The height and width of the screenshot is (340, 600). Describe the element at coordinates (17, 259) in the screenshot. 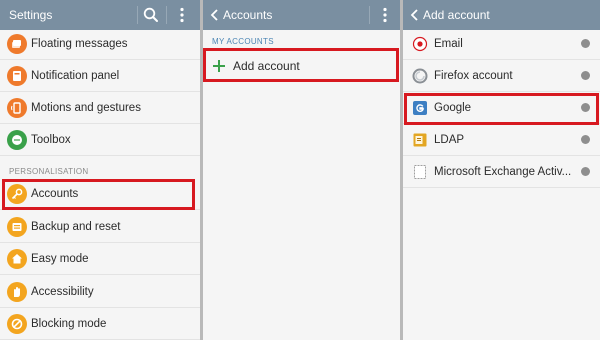

I see `home-icon` at that location.